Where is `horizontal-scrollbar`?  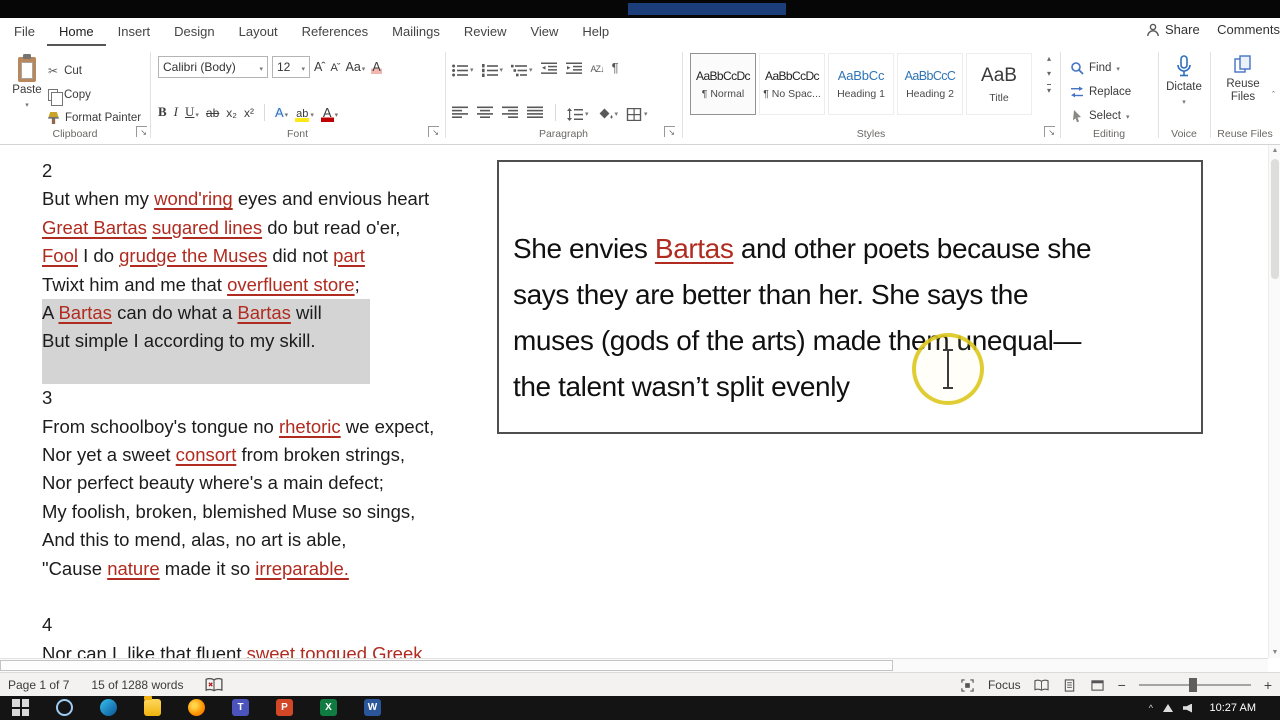
horizontal-scrollbar is located at coordinates (634, 665).